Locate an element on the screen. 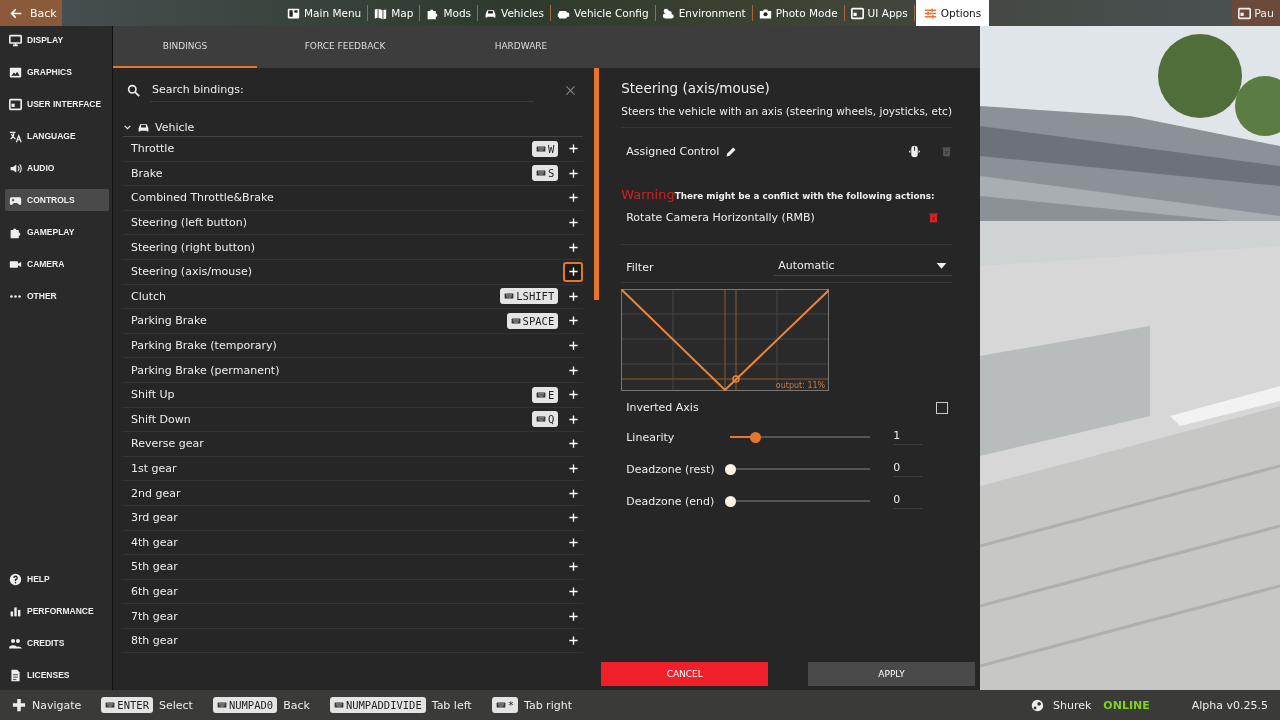  value-field: 1 is located at coordinates (908, 437).